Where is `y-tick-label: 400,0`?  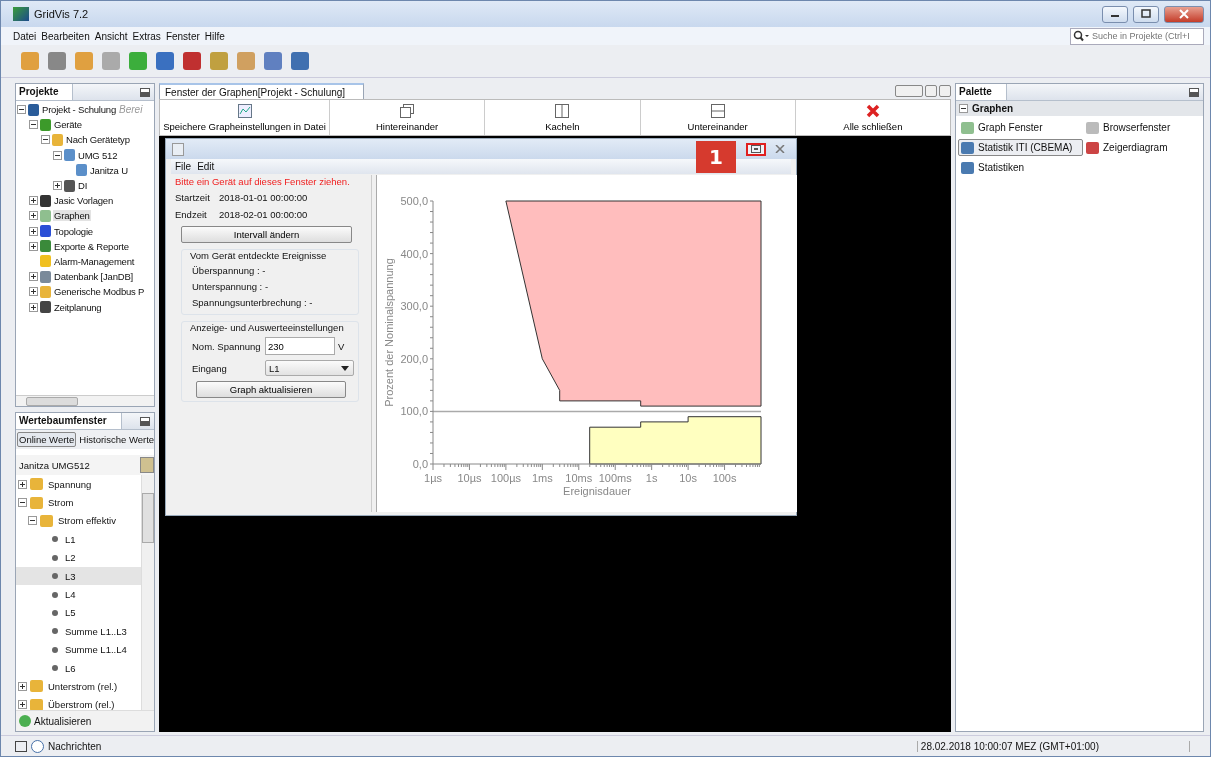 y-tick-label: 400,0 is located at coordinates (414, 253).